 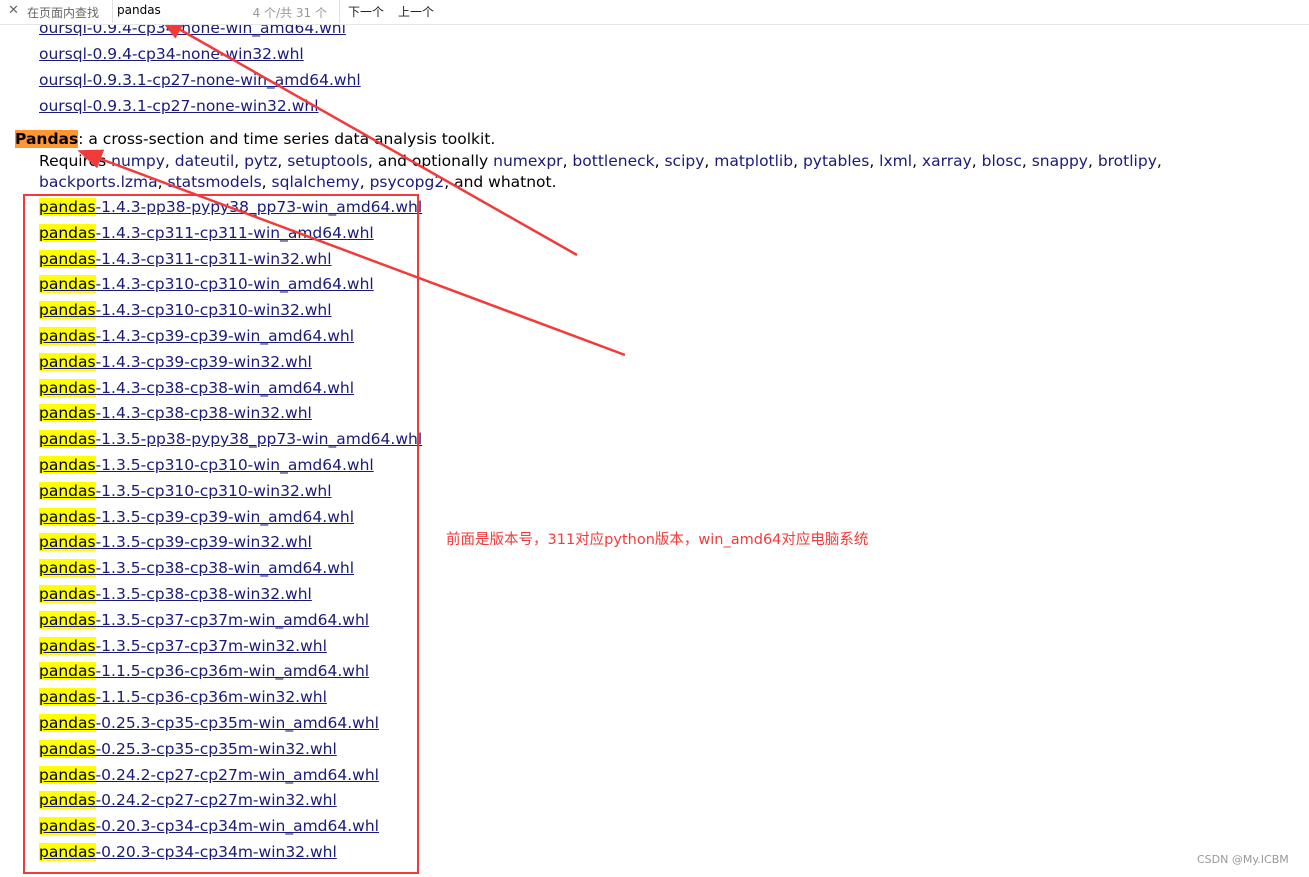 I want to click on oursql-list-item: oursql-0.9.3.1-cp27-none-win32.whl, so click(x=179, y=106).